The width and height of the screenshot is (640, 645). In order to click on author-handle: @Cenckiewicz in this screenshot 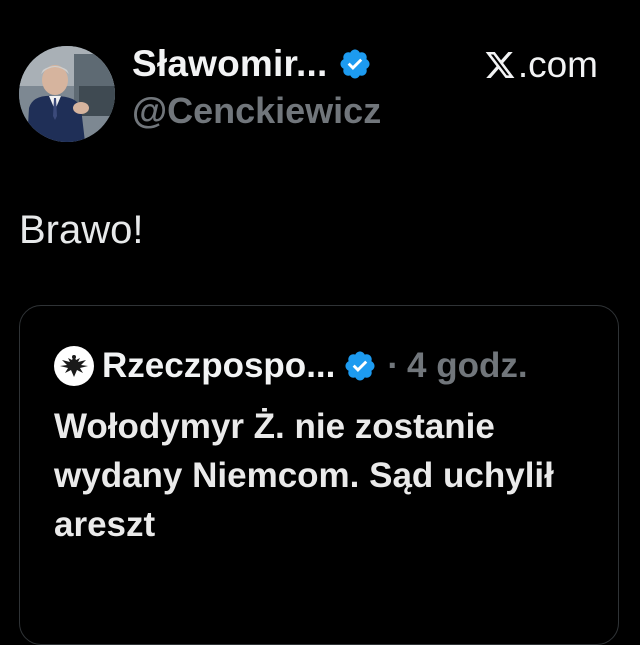, I will do `click(256, 111)`.